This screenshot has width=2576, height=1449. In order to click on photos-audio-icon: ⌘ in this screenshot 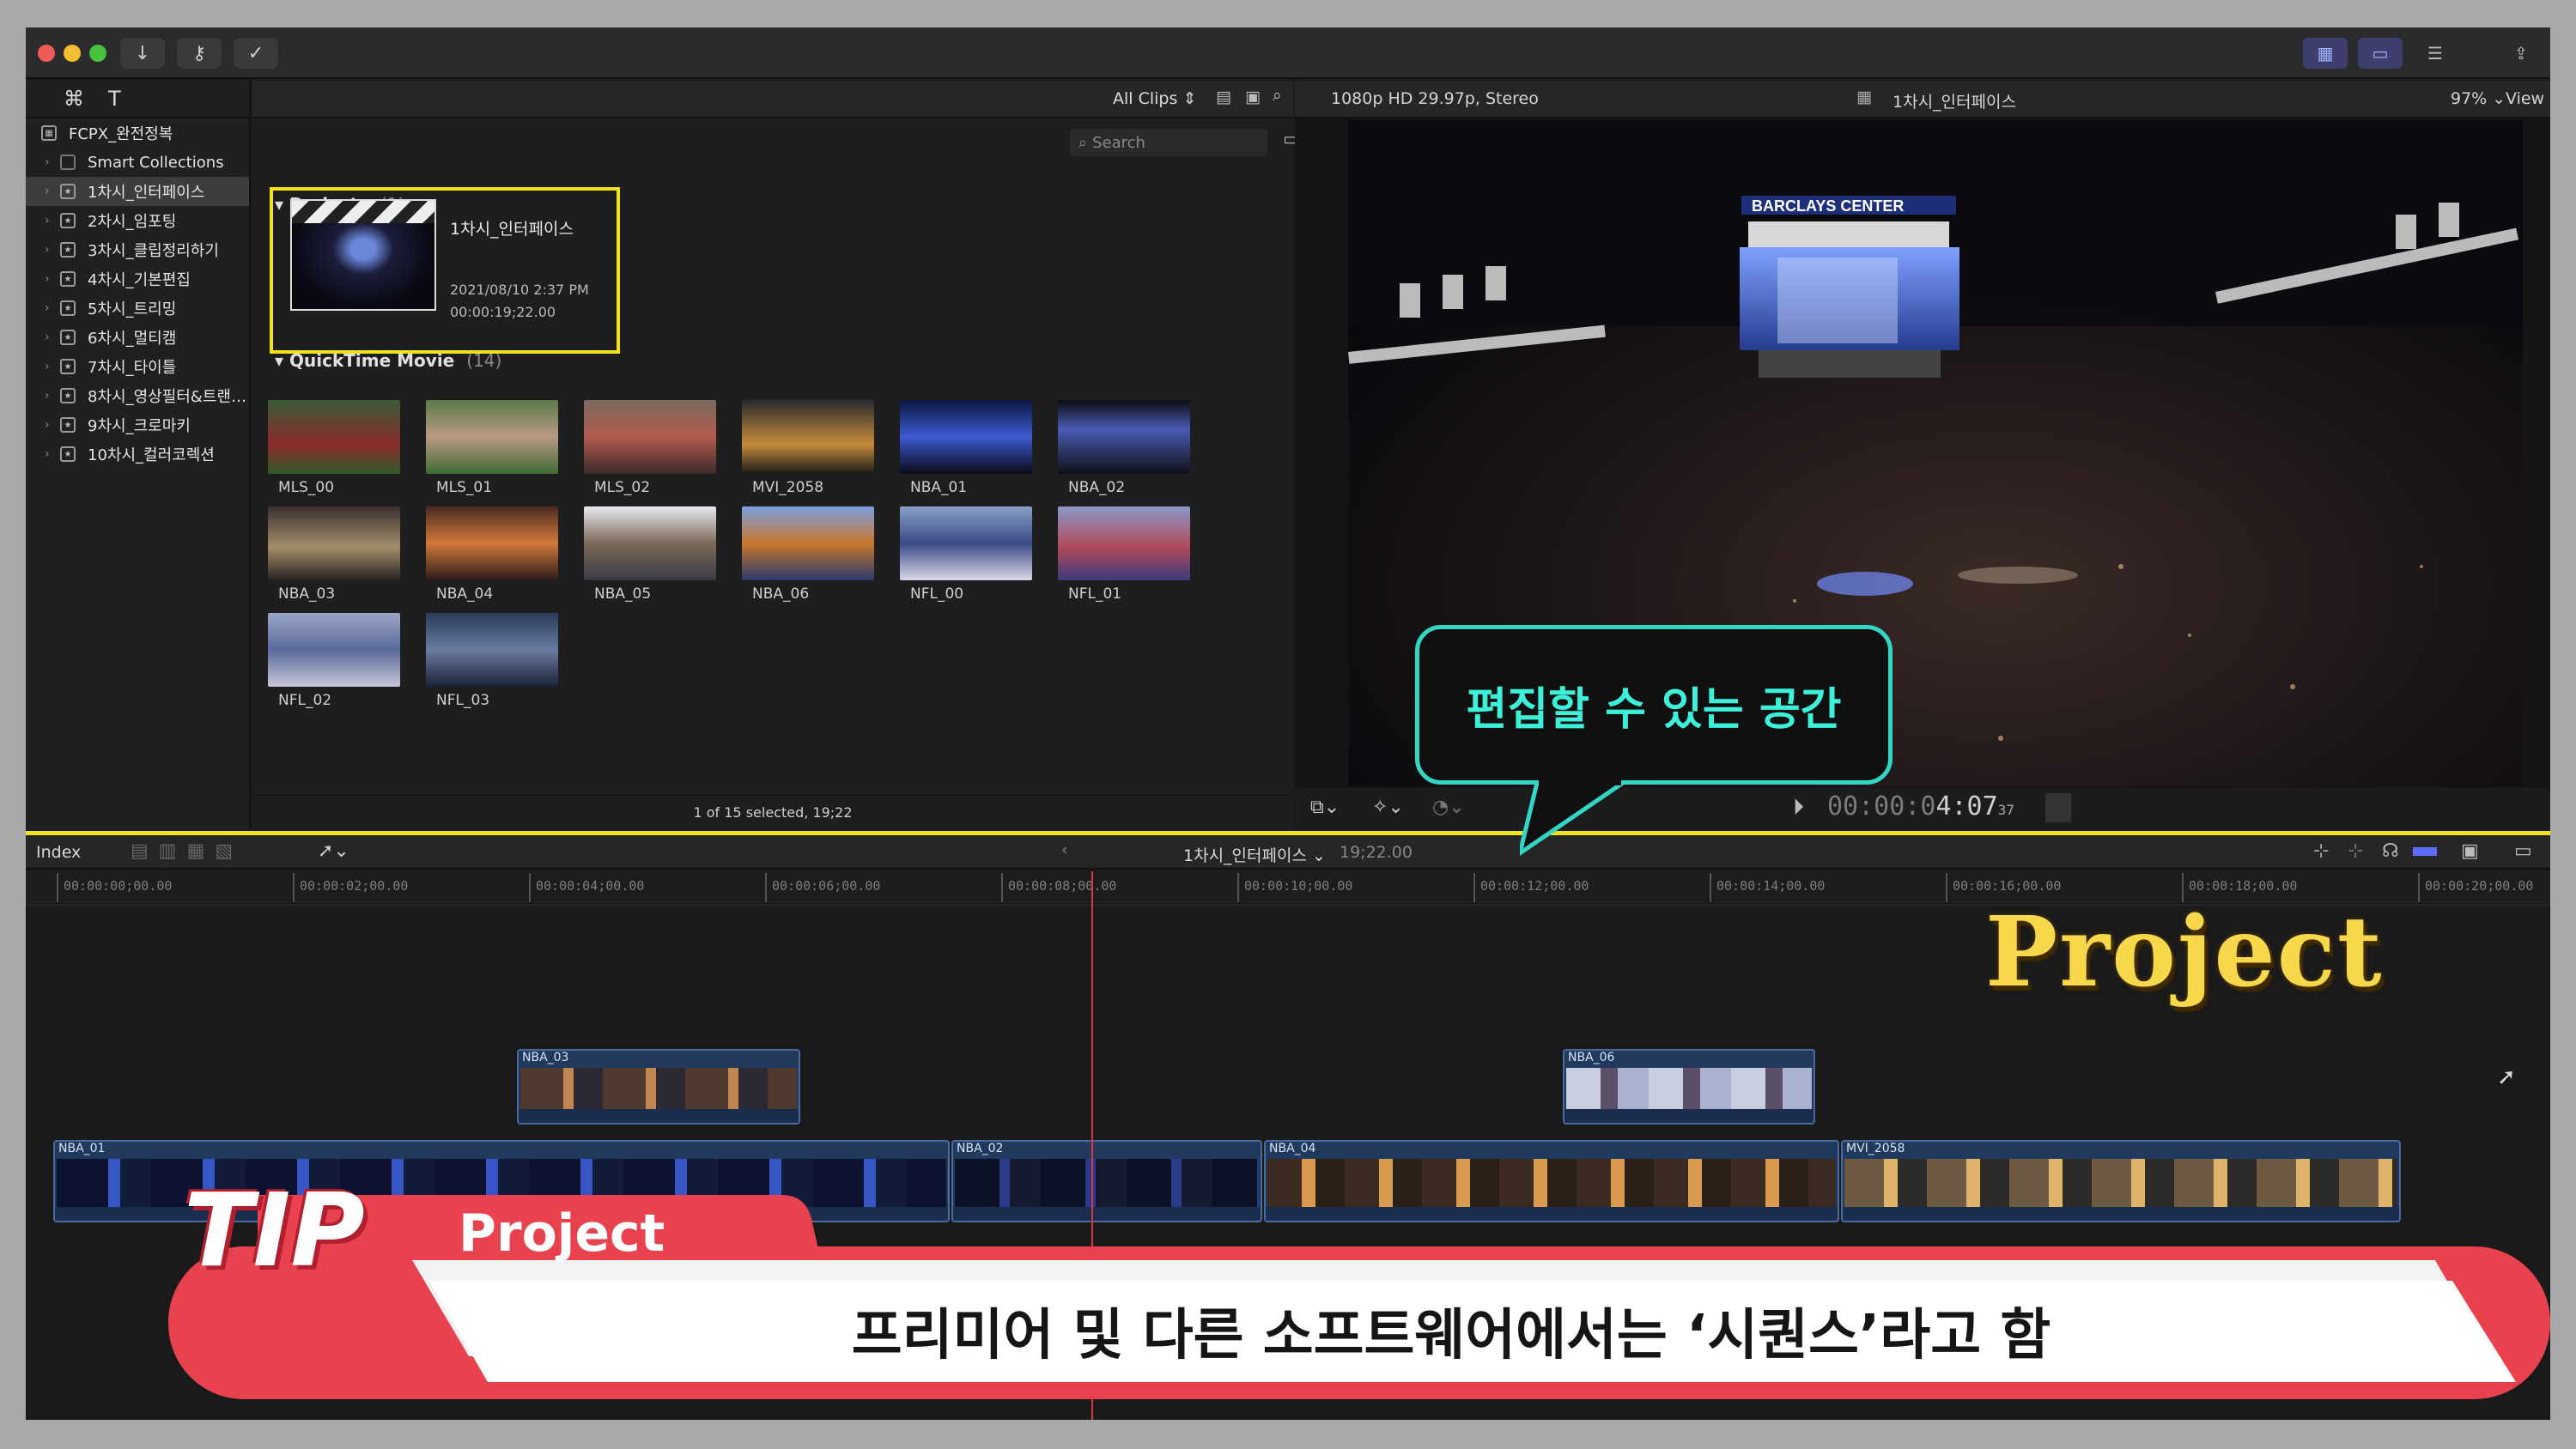, I will do `click(74, 99)`.